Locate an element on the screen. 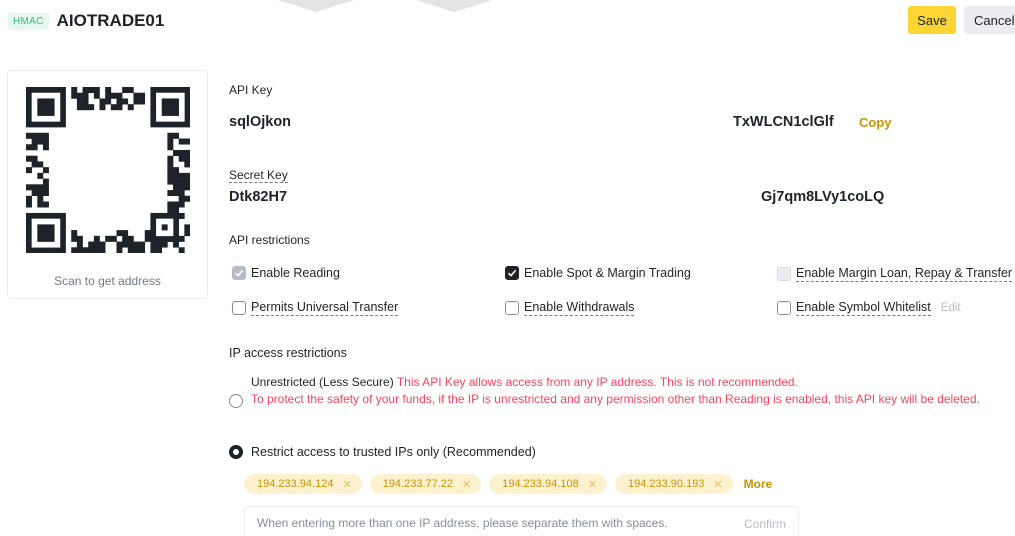 The width and height of the screenshot is (1015, 536). qr-code-icon is located at coordinates (108, 170).